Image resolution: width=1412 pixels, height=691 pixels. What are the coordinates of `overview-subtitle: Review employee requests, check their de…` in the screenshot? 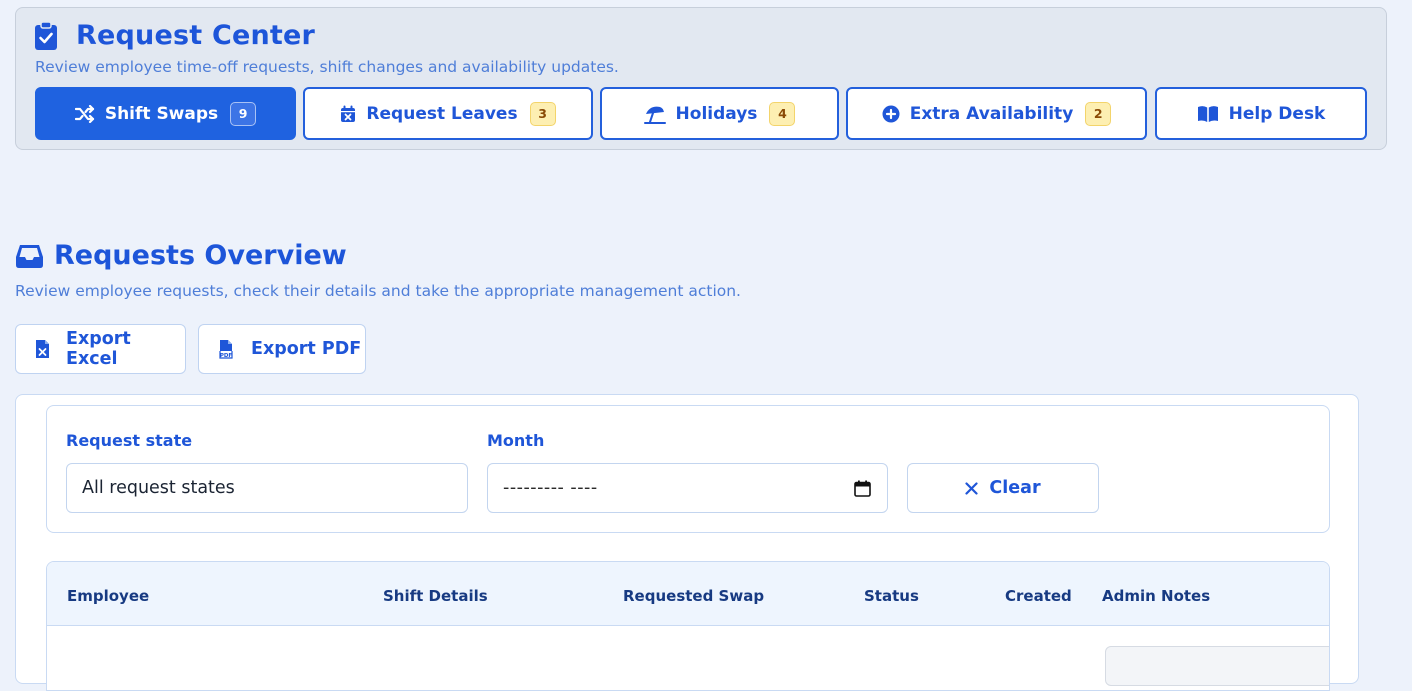 It's located at (378, 291).